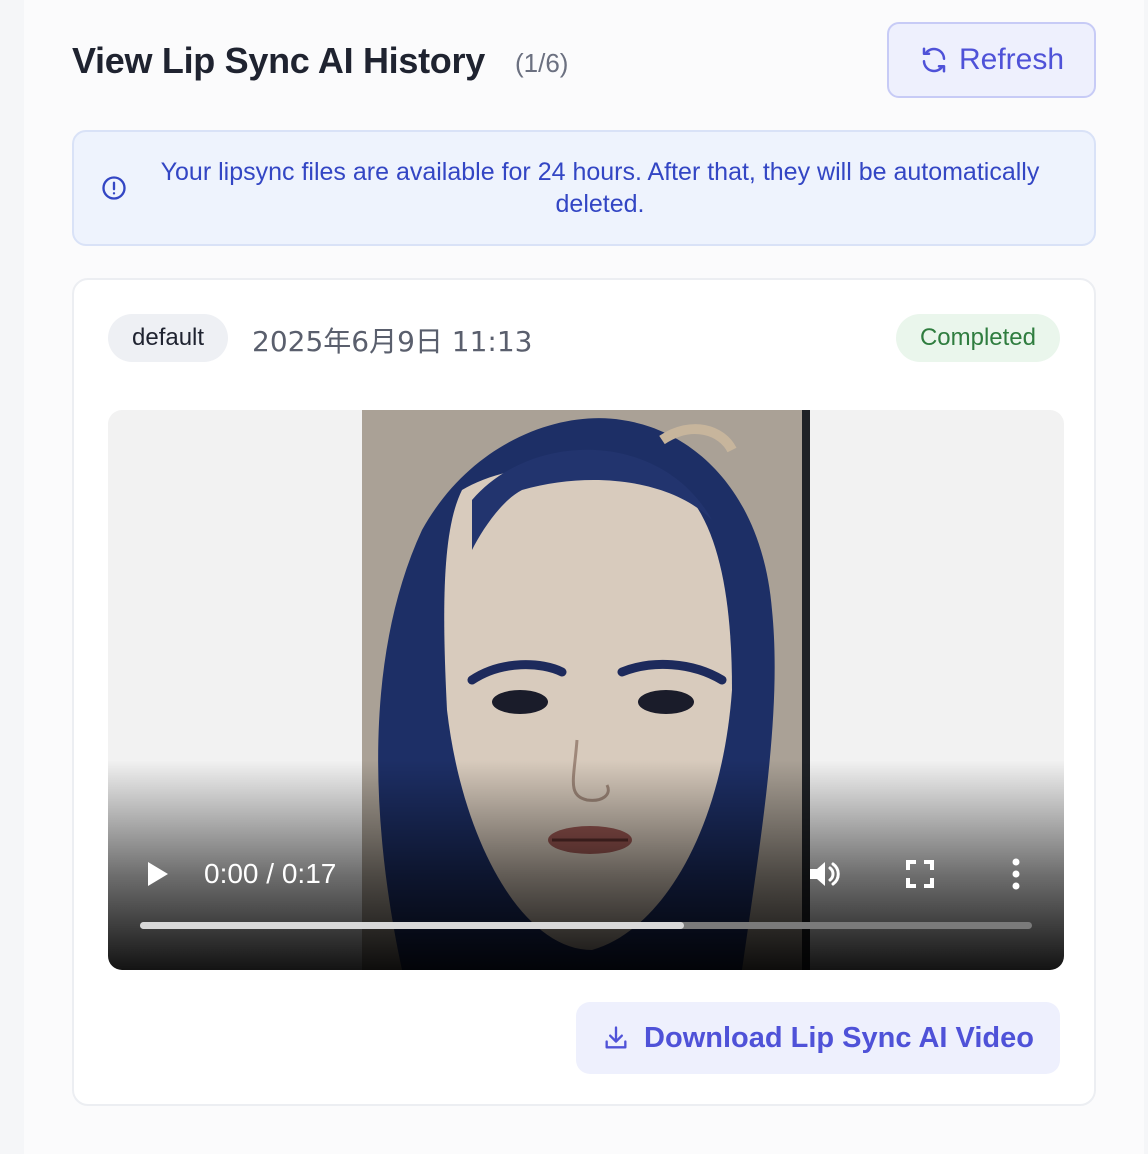  I want to click on volume-icon, so click(824, 874).